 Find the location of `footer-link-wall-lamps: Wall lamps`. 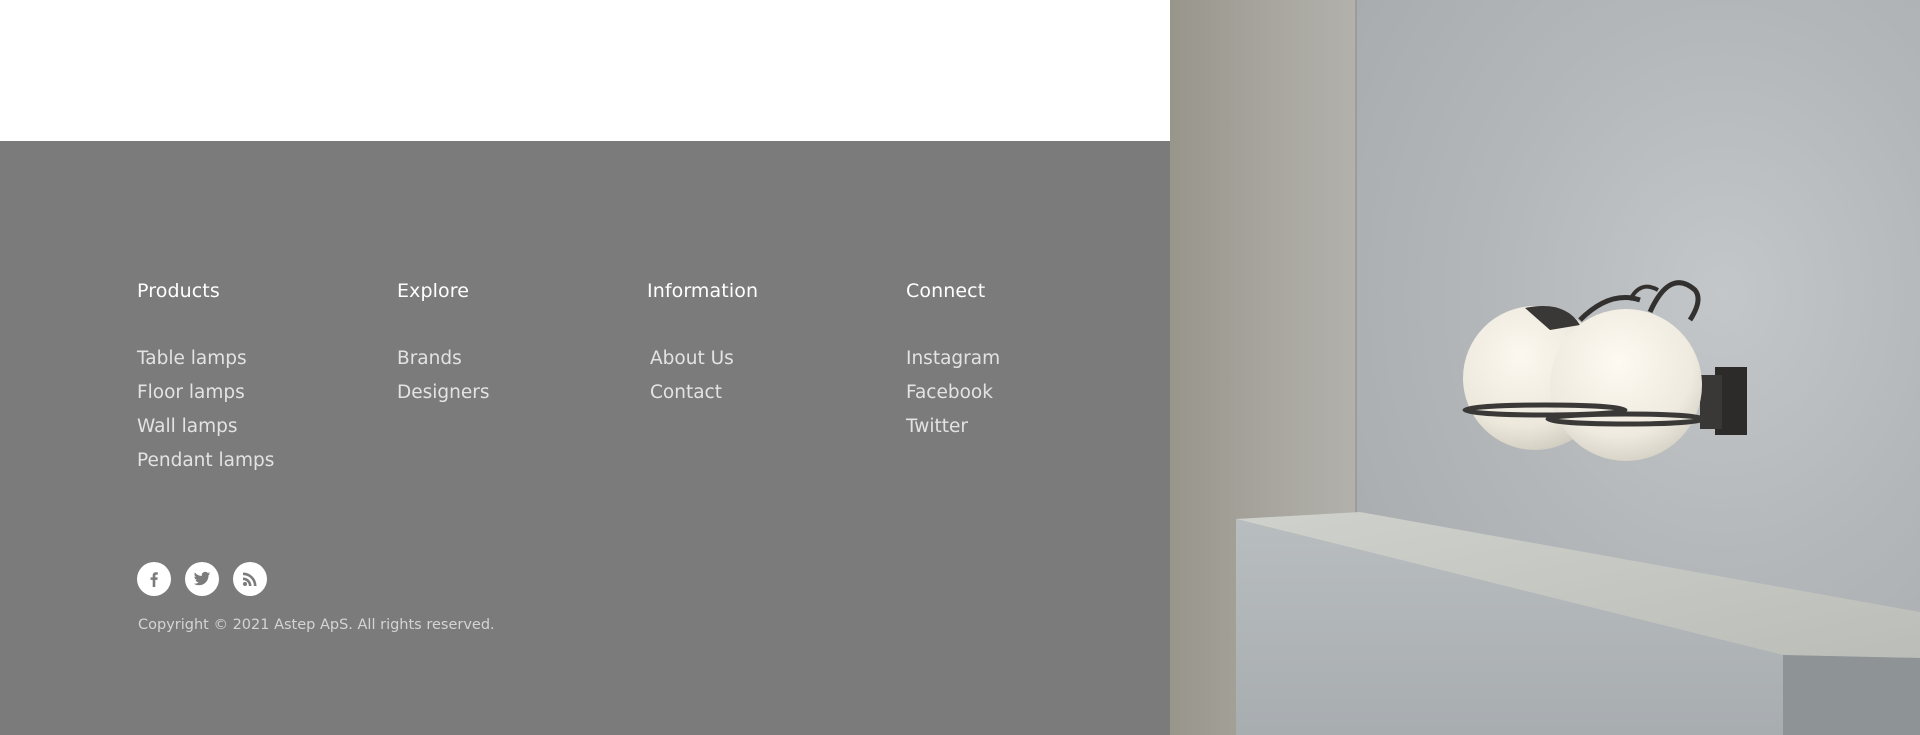

footer-link-wall-lamps: Wall lamps is located at coordinates (205, 427).